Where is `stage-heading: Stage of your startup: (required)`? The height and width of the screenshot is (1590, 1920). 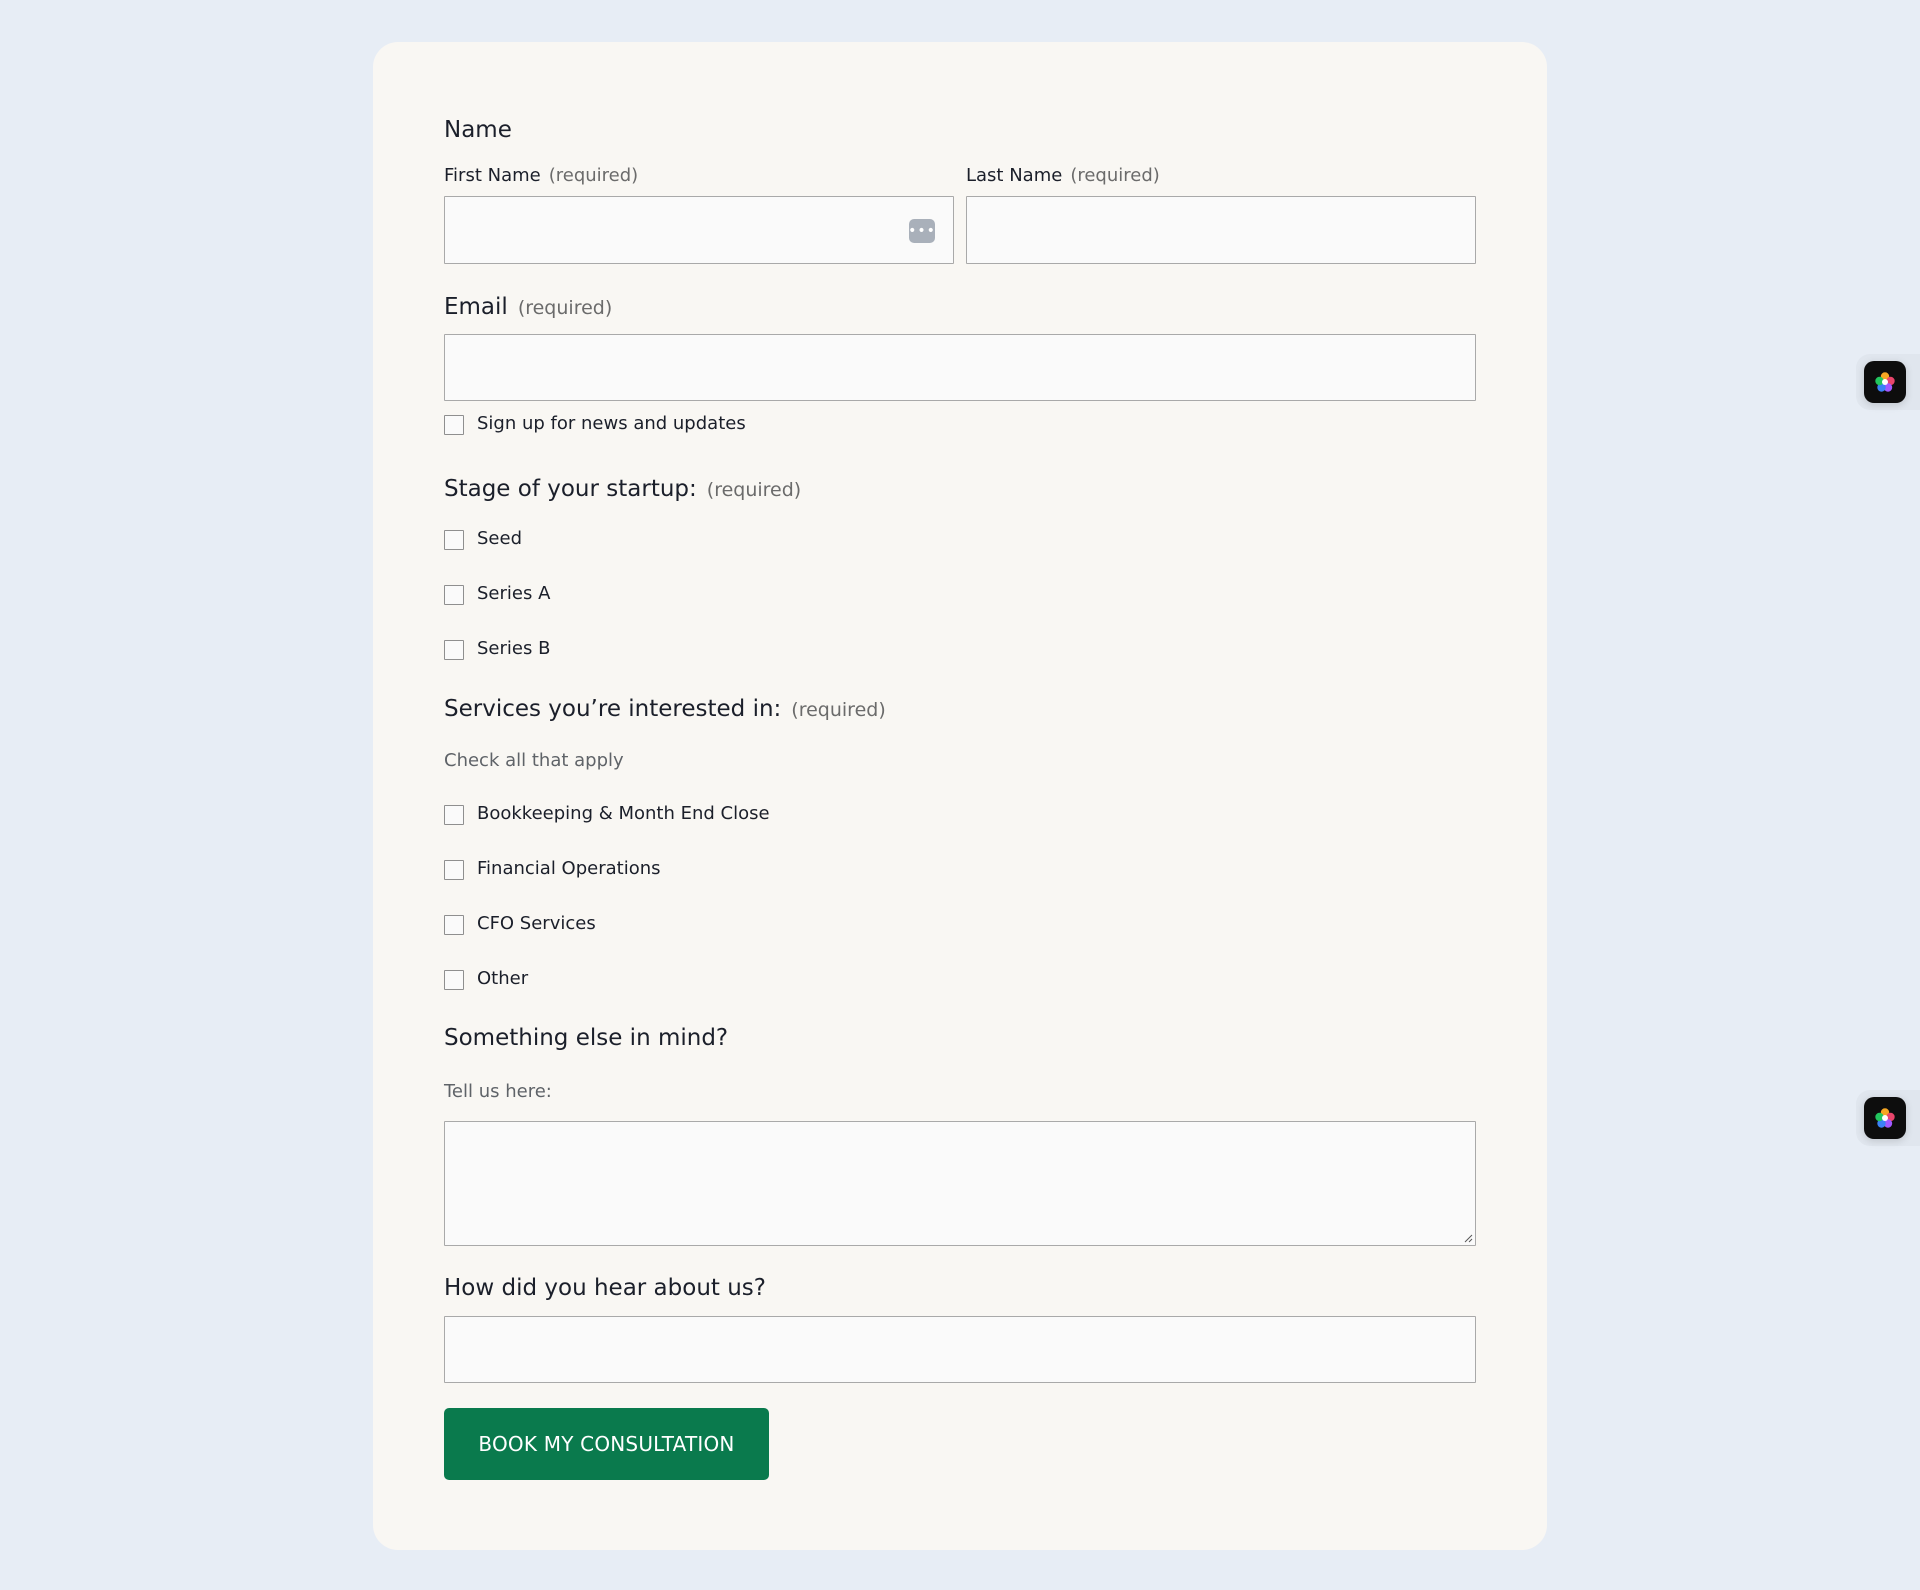
stage-heading: Stage of your startup: (required) is located at coordinates (622, 489).